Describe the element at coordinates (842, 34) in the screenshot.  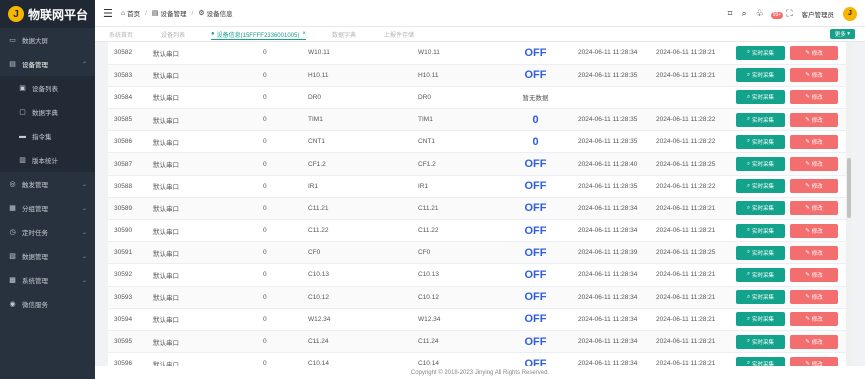
I see `more-button: 更多 ▾` at that location.